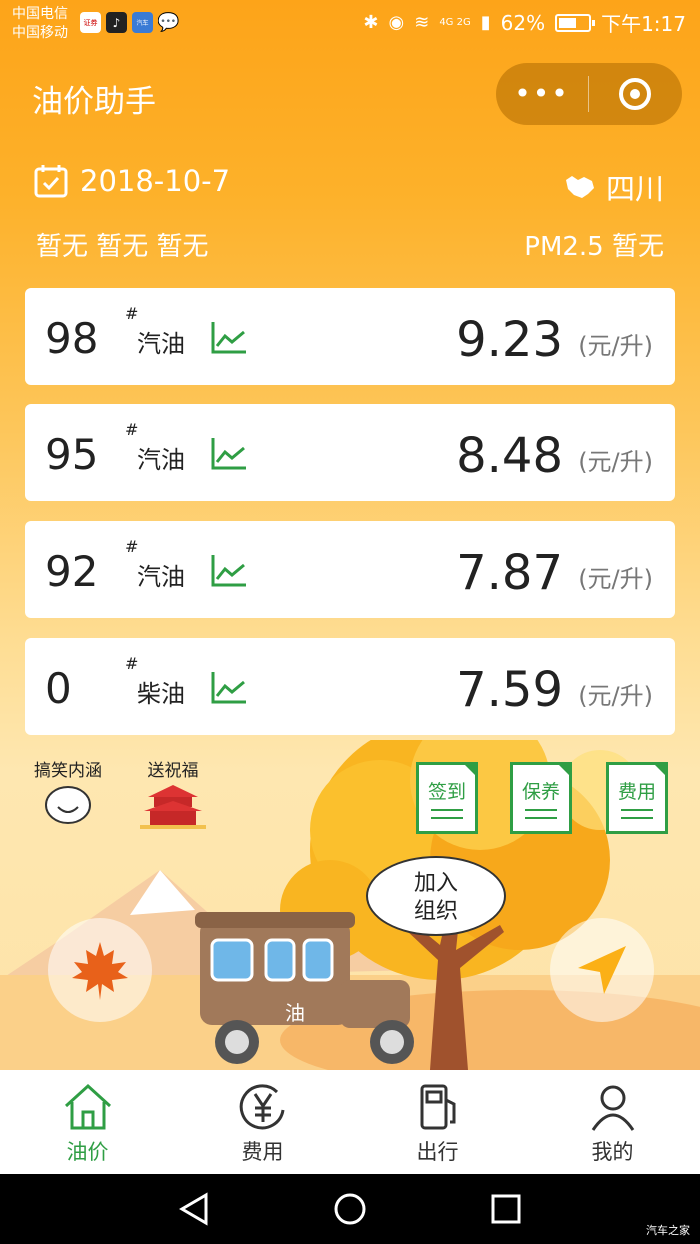  What do you see at coordinates (455, 22) in the screenshot?
I see `network-type: 4G 2G` at bounding box center [455, 22].